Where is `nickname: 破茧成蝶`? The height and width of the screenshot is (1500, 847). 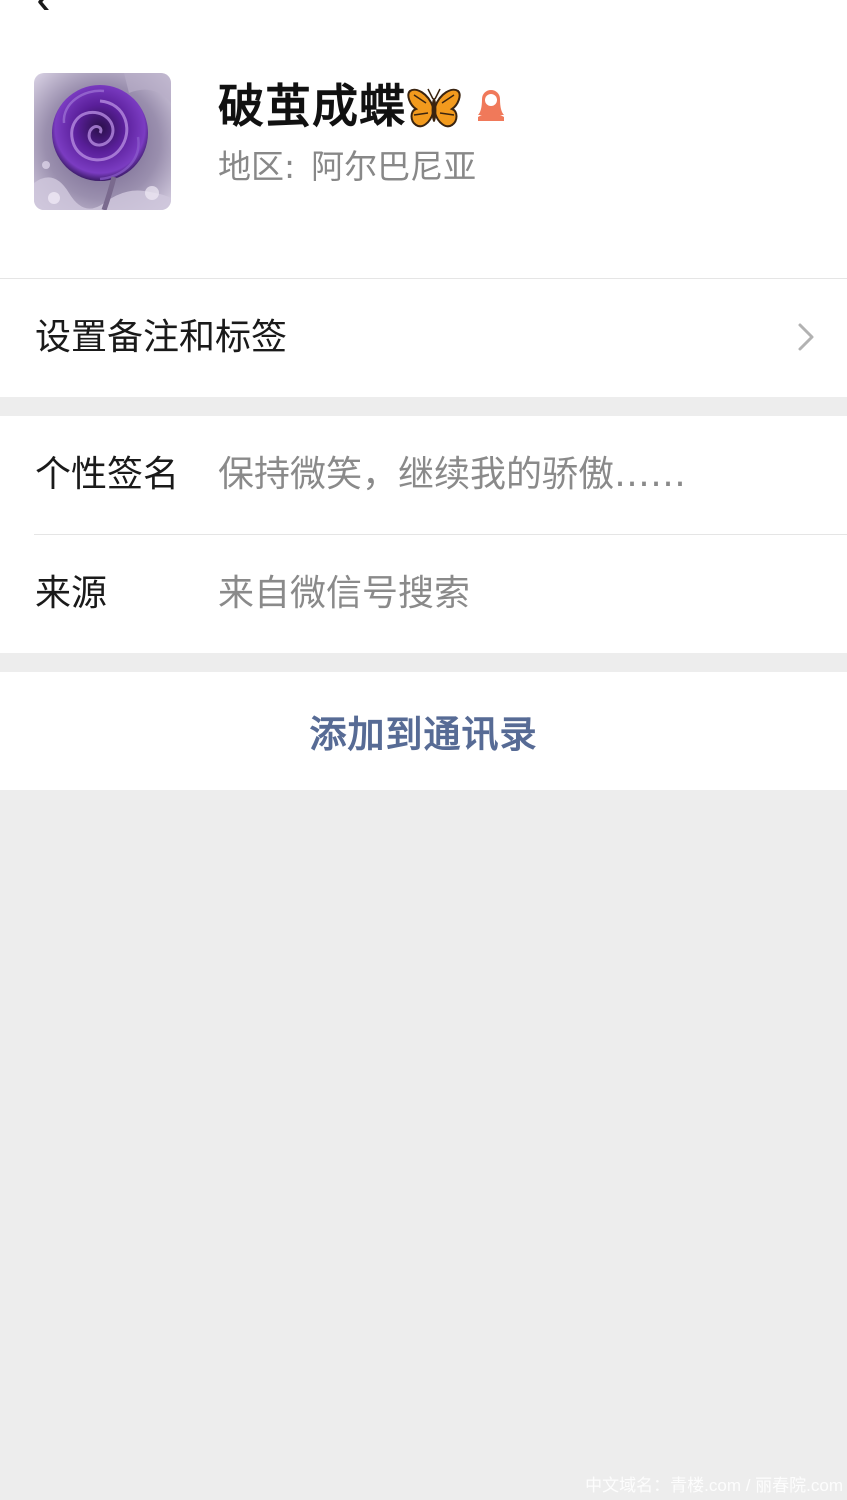
nickname: 破茧成蝶 is located at coordinates (312, 106).